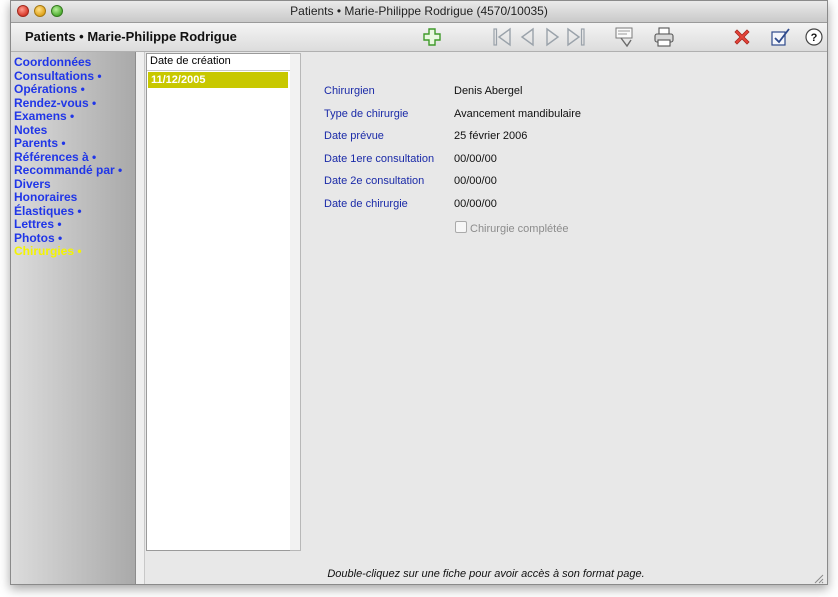 The height and width of the screenshot is (597, 838). I want to click on delete-icon, so click(742, 37).